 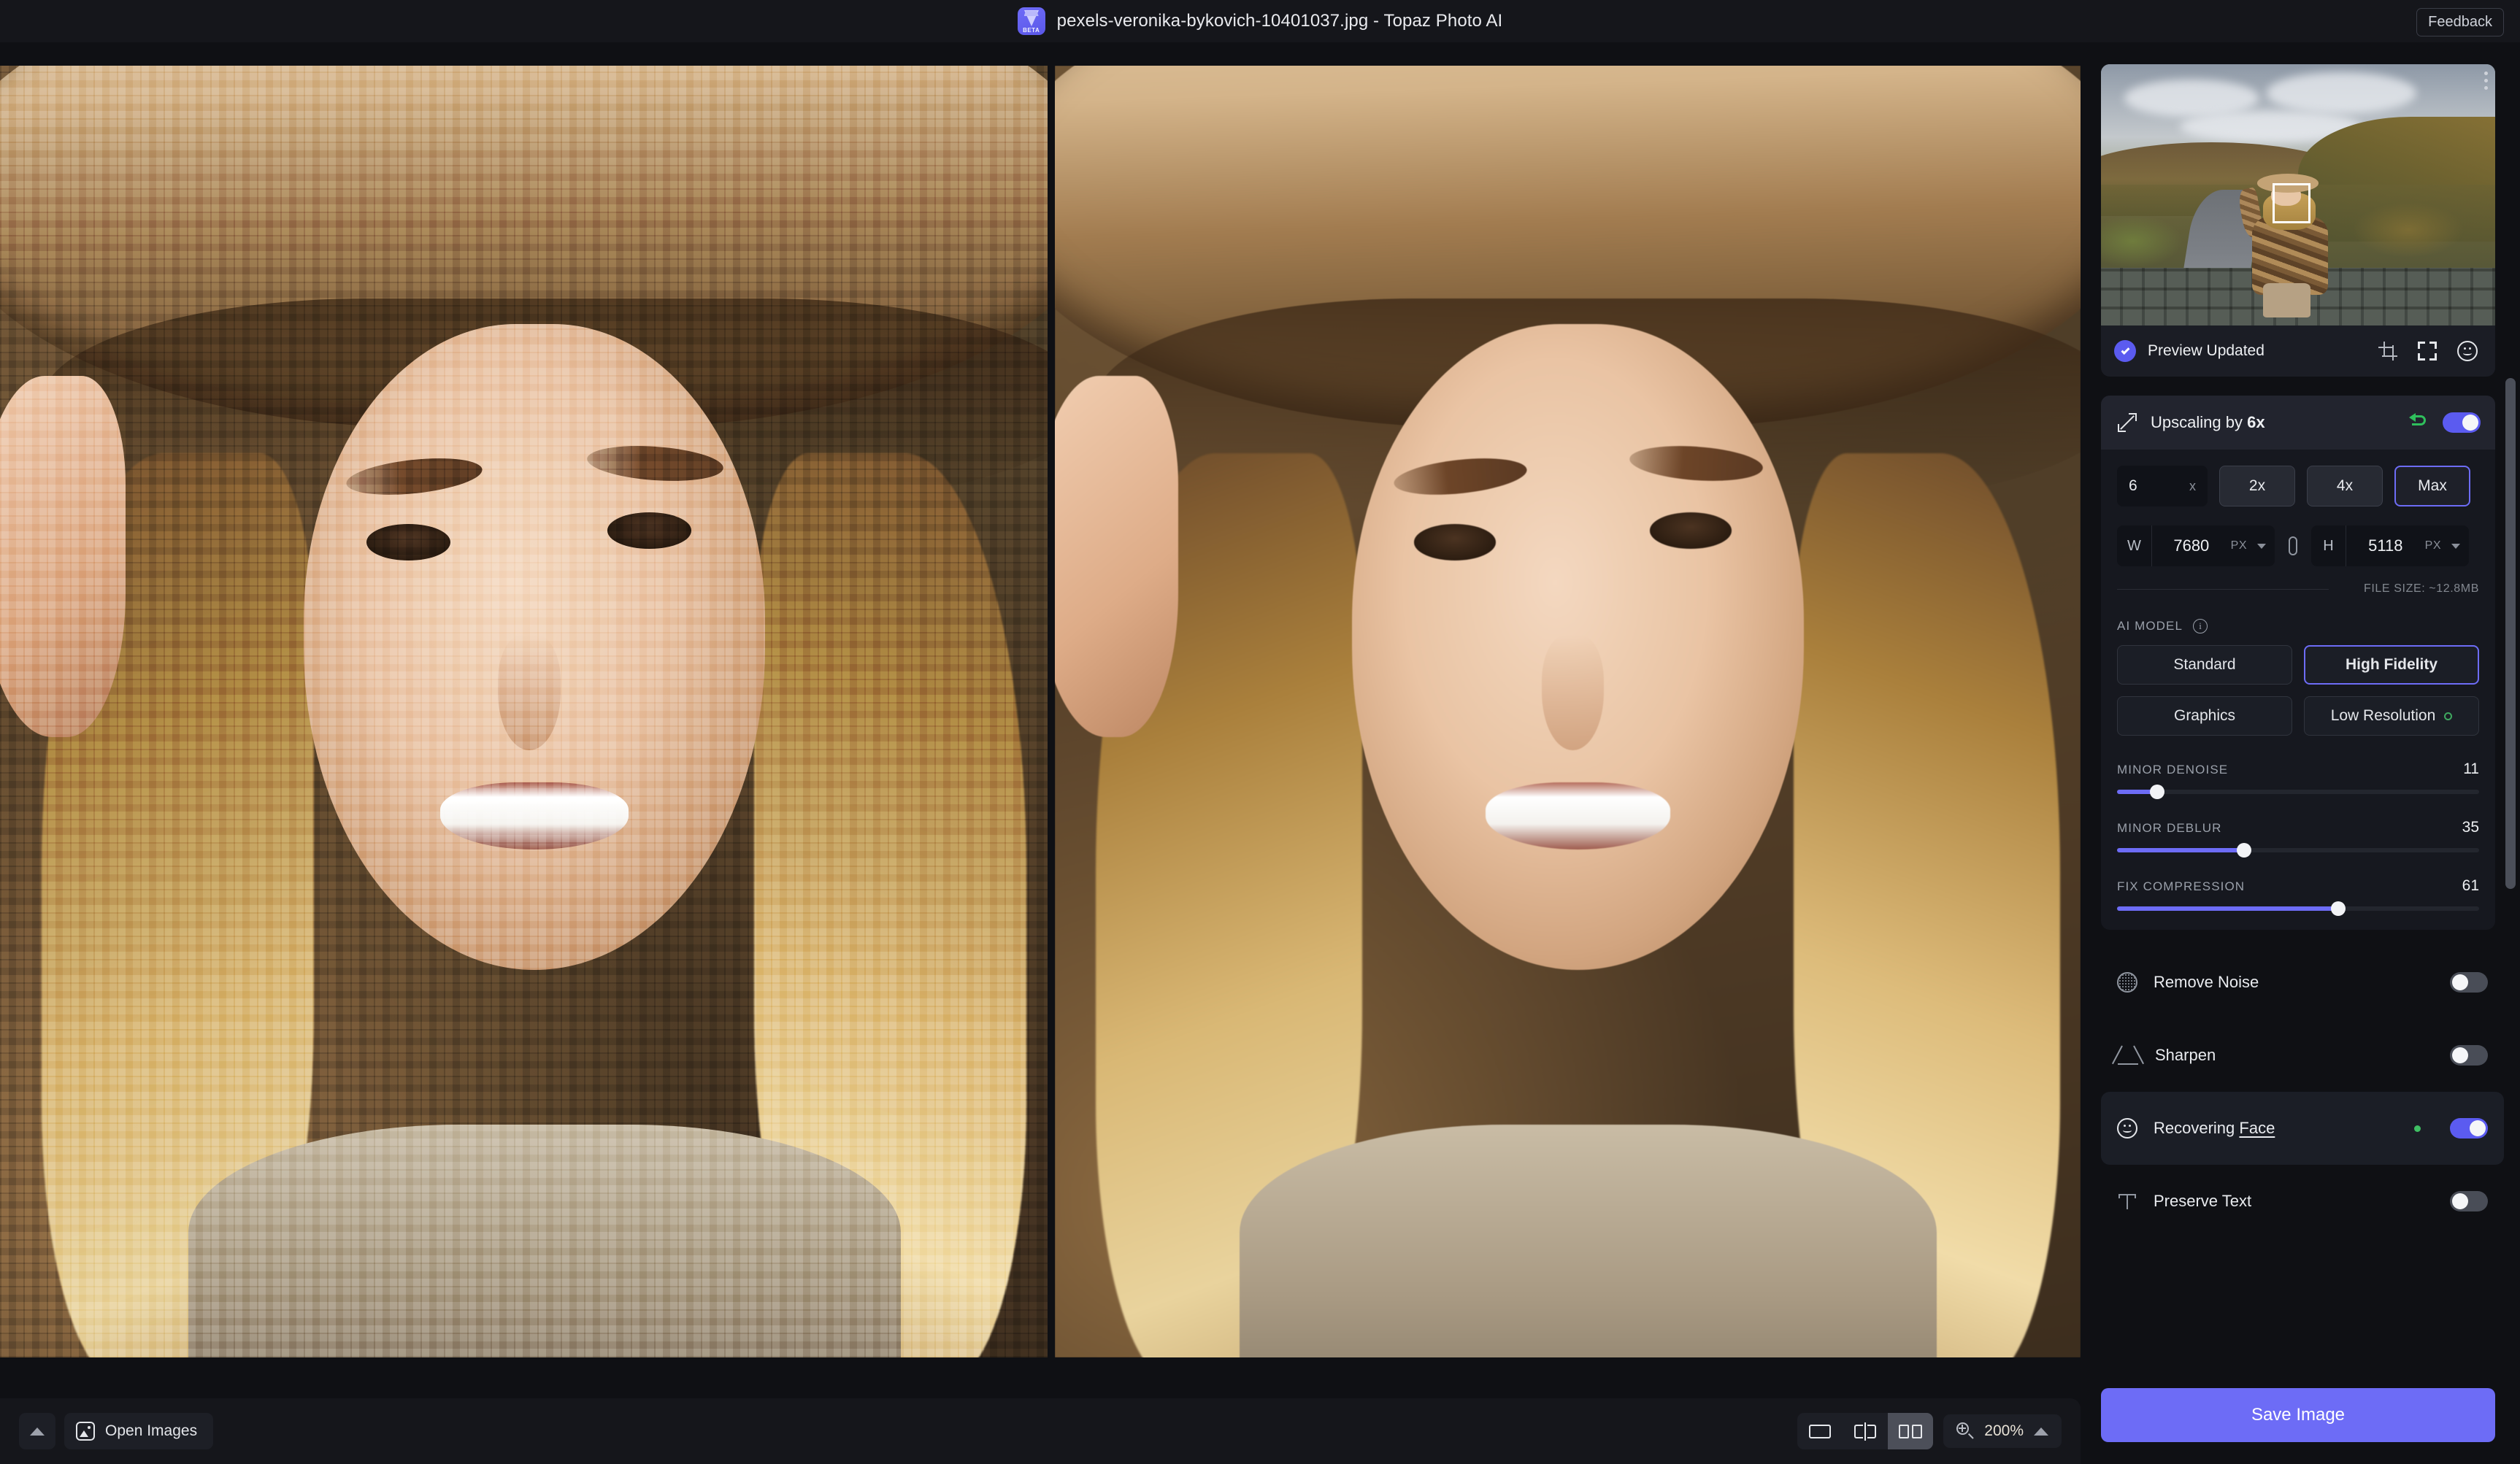 I want to click on upscaling-title-value: 6x, so click(x=2256, y=422).